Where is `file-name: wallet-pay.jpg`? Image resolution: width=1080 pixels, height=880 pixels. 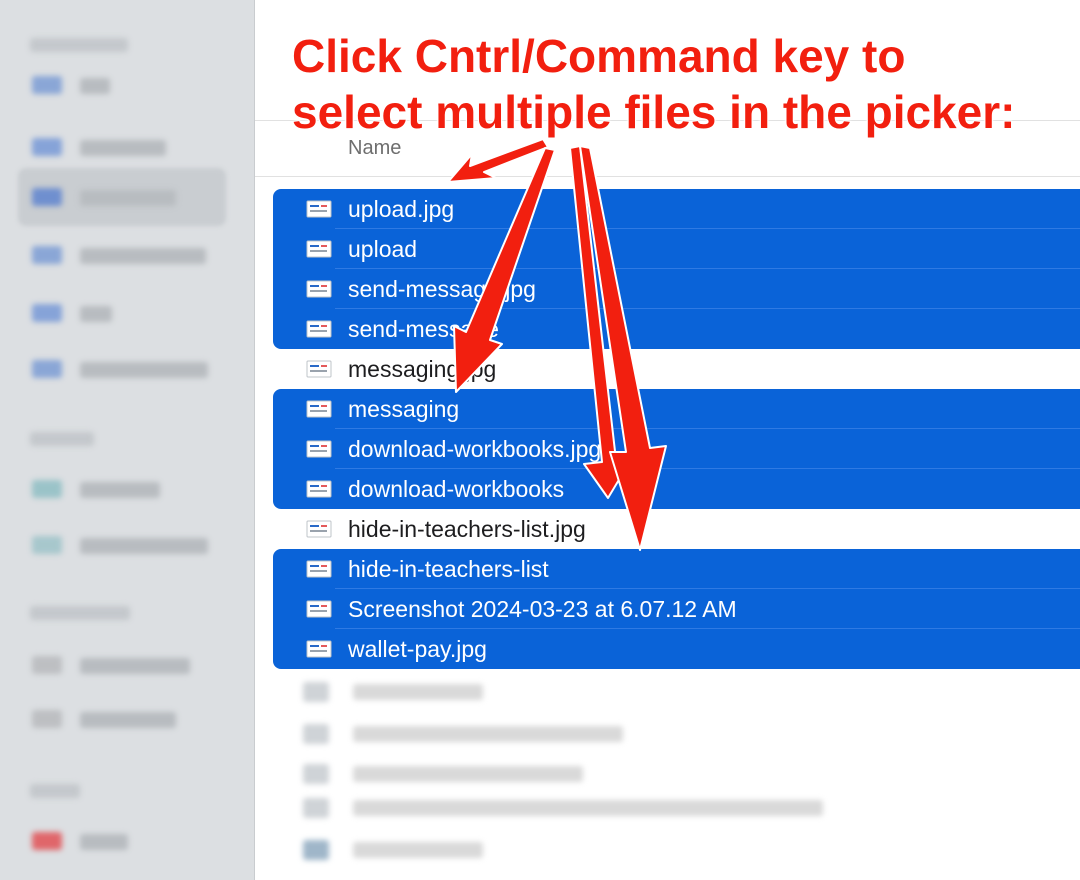 file-name: wallet-pay.jpg is located at coordinates (417, 649).